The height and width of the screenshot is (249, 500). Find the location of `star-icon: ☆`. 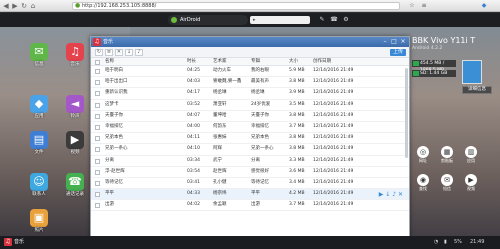

star-icon: ☆ is located at coordinates (412, 6).